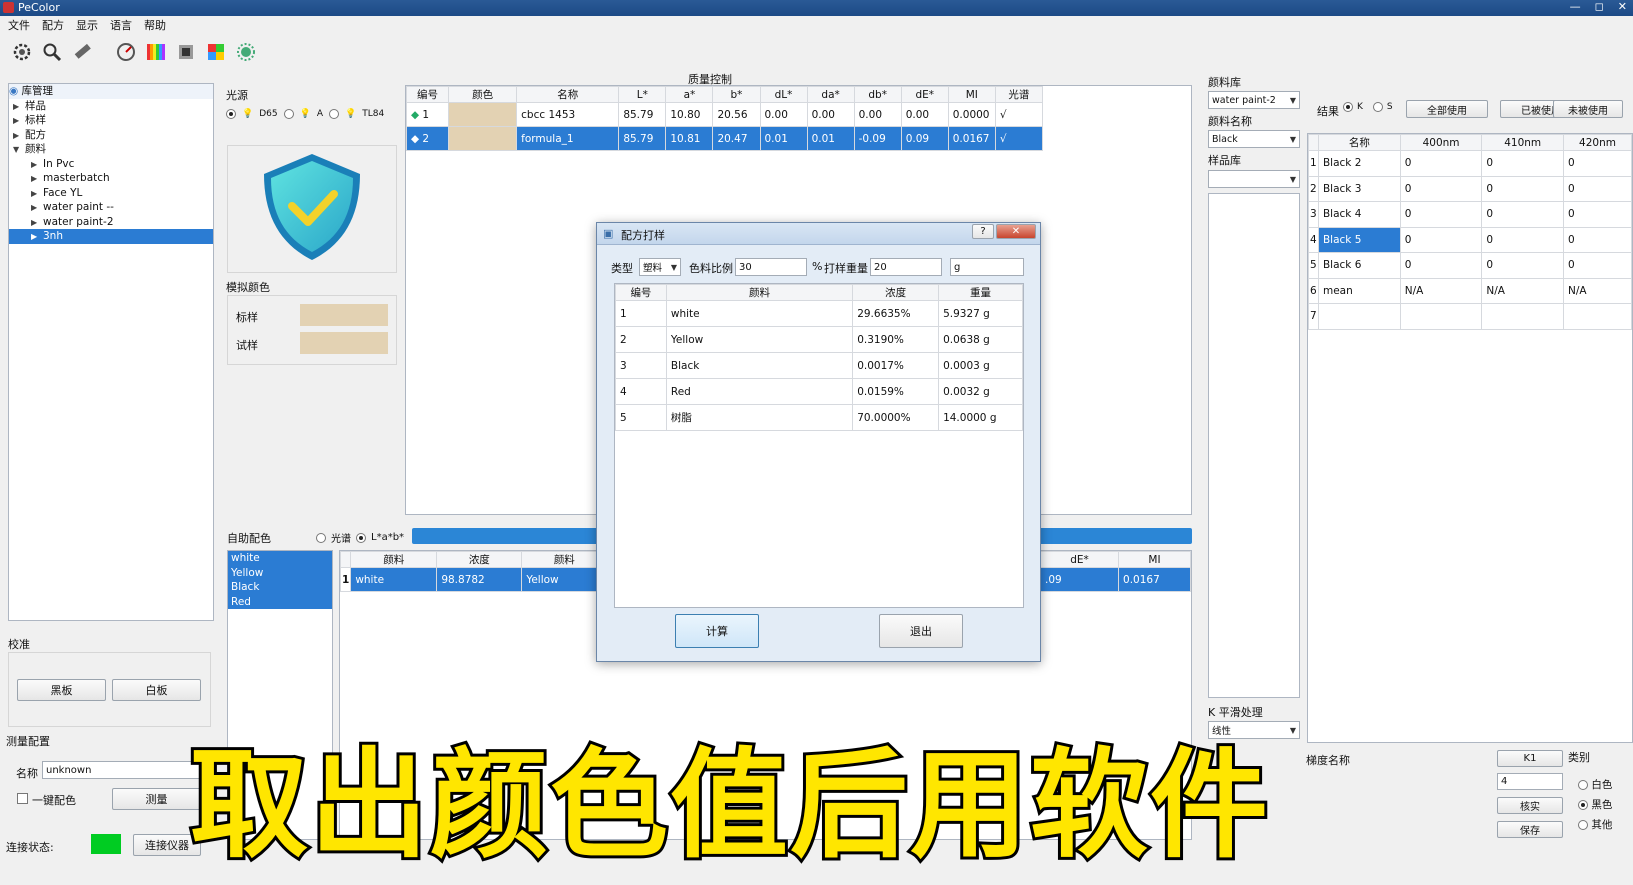 This screenshot has width=1633, height=885. Describe the element at coordinates (906, 267) in the screenshot. I see `dialog-weight-input: 20` at that location.